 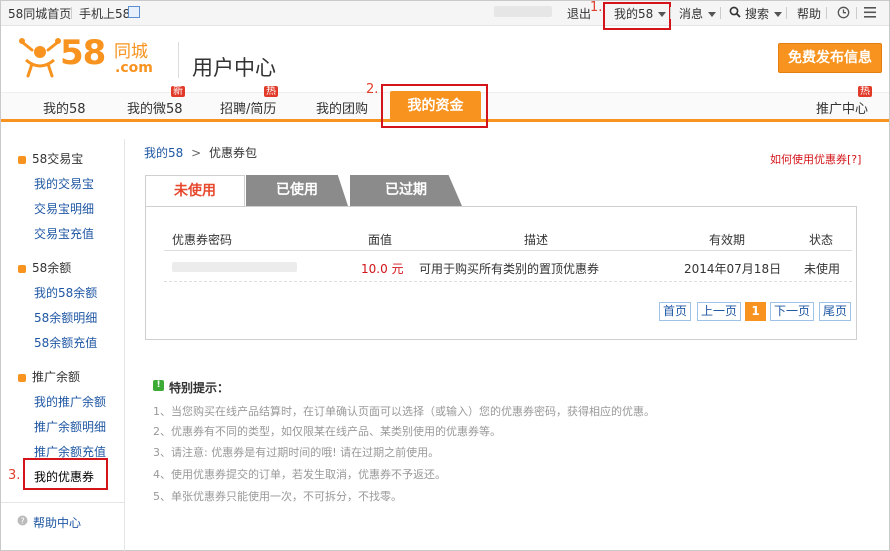 I want to click on pager-first: 首页, so click(x=675, y=311).